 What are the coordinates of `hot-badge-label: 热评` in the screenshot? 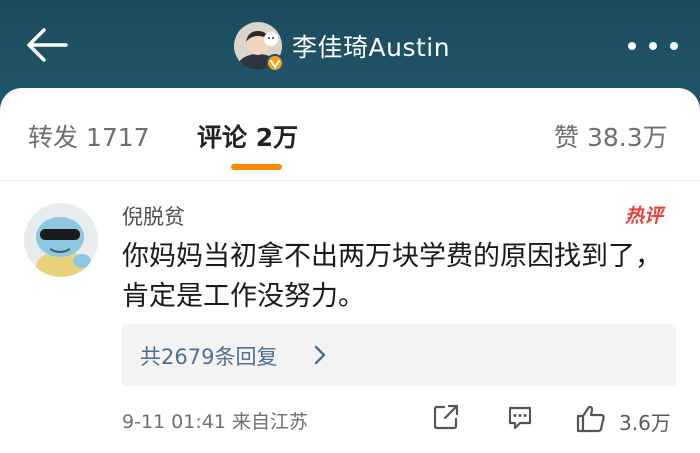 It's located at (645, 216).